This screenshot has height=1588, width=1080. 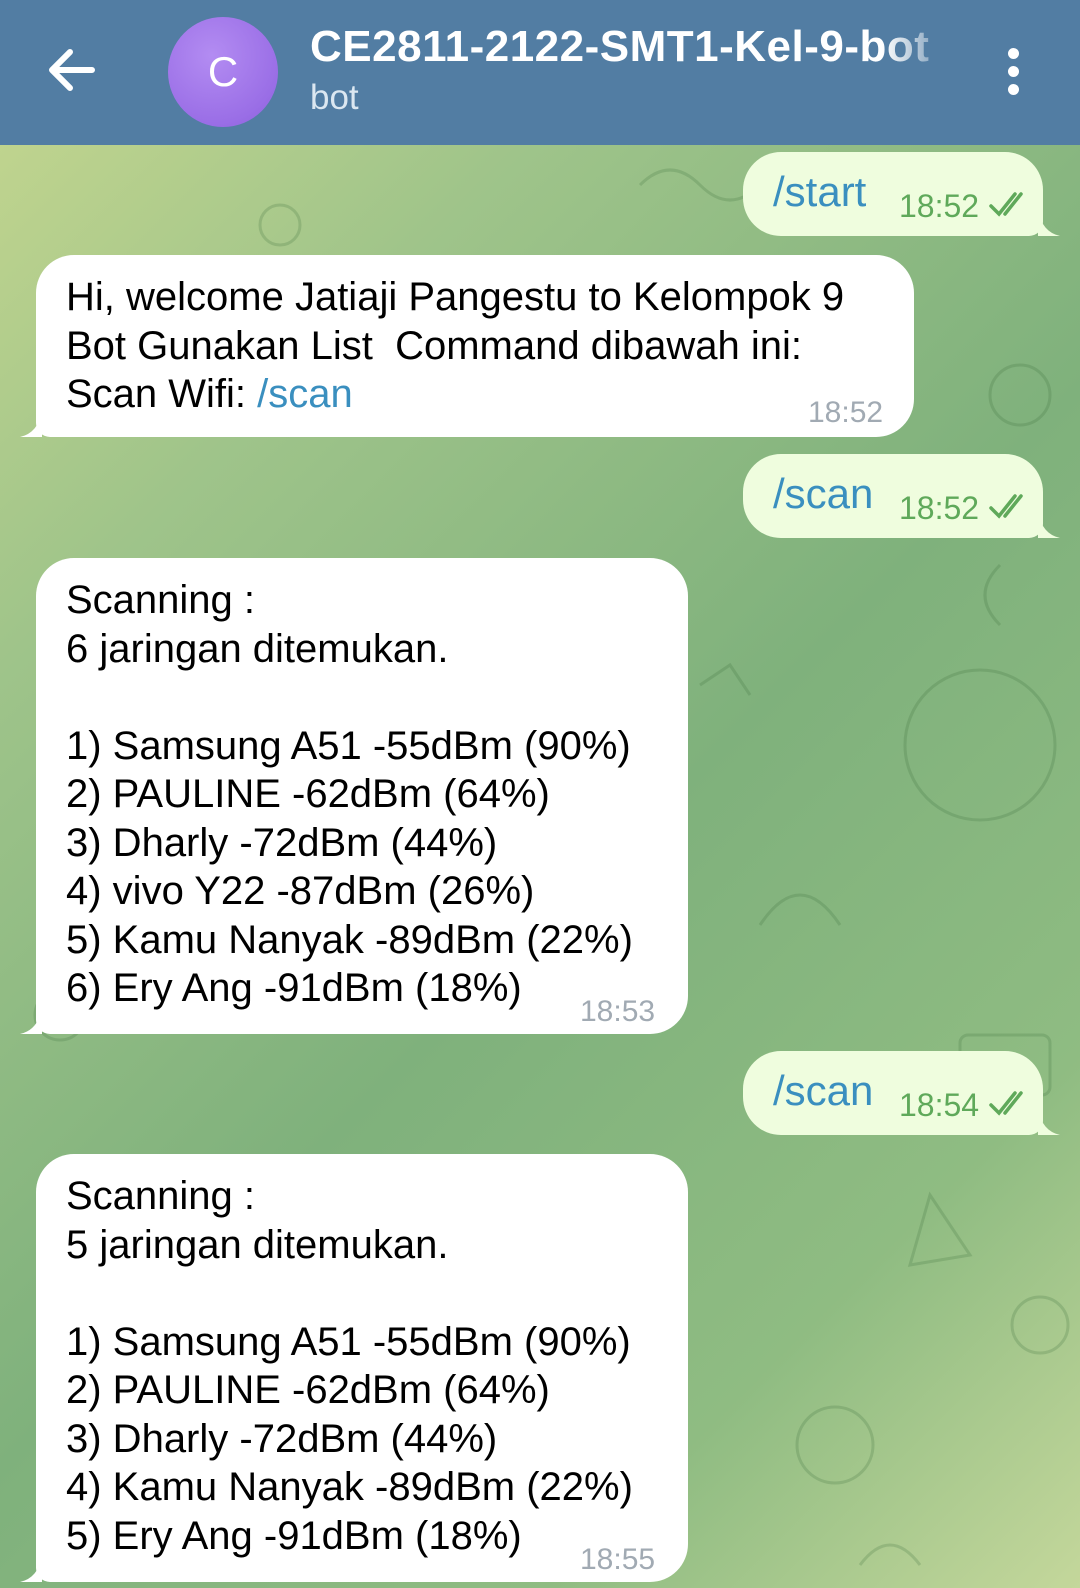 What do you see at coordinates (349, 1487) in the screenshot?
I see `wifi-network-item: 4) Kamu Nanyak -89dBm (22%)` at bounding box center [349, 1487].